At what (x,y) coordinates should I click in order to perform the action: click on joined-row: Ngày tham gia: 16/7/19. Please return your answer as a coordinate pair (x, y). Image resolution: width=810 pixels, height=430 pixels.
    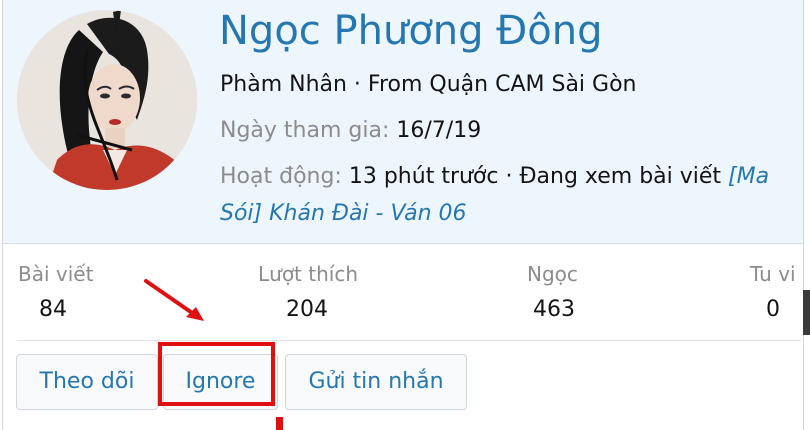
    Looking at the image, I should click on (350, 130).